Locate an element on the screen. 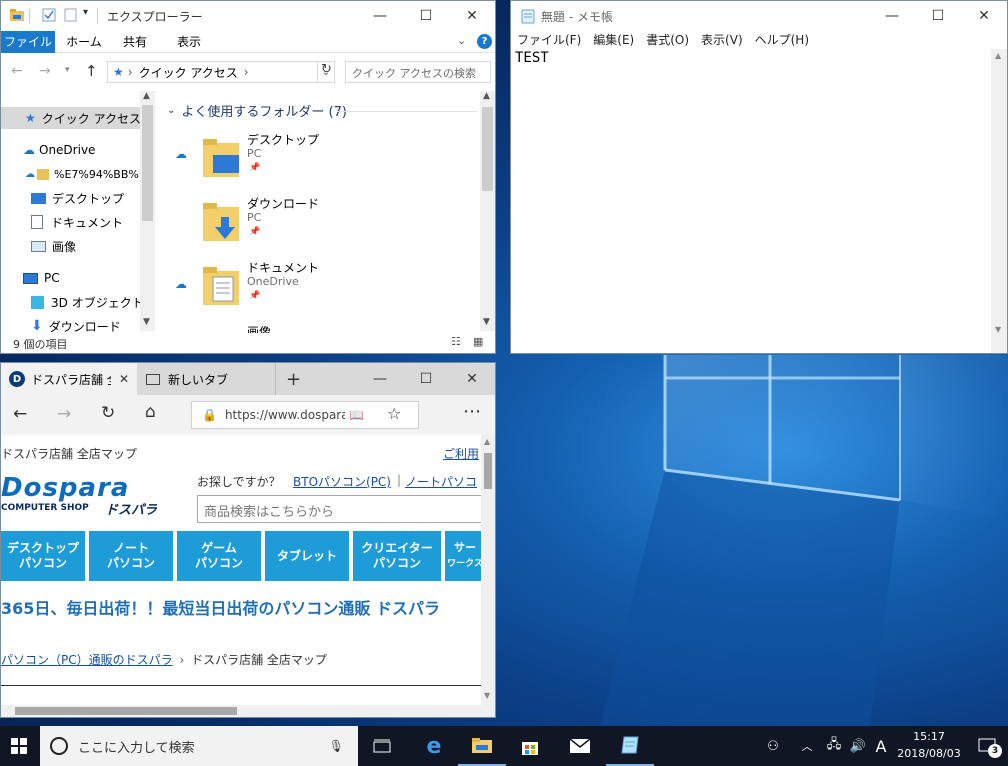 The height and width of the screenshot is (766, 1008). menu-view: 表示(V) is located at coordinates (722, 40).